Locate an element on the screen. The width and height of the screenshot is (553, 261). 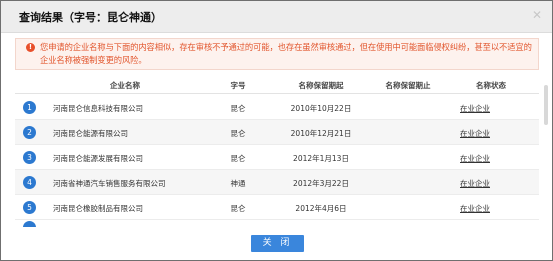
dialog-titlebar: 查询结果（字号：昆仑神通） ✕ is located at coordinates (276, 17).